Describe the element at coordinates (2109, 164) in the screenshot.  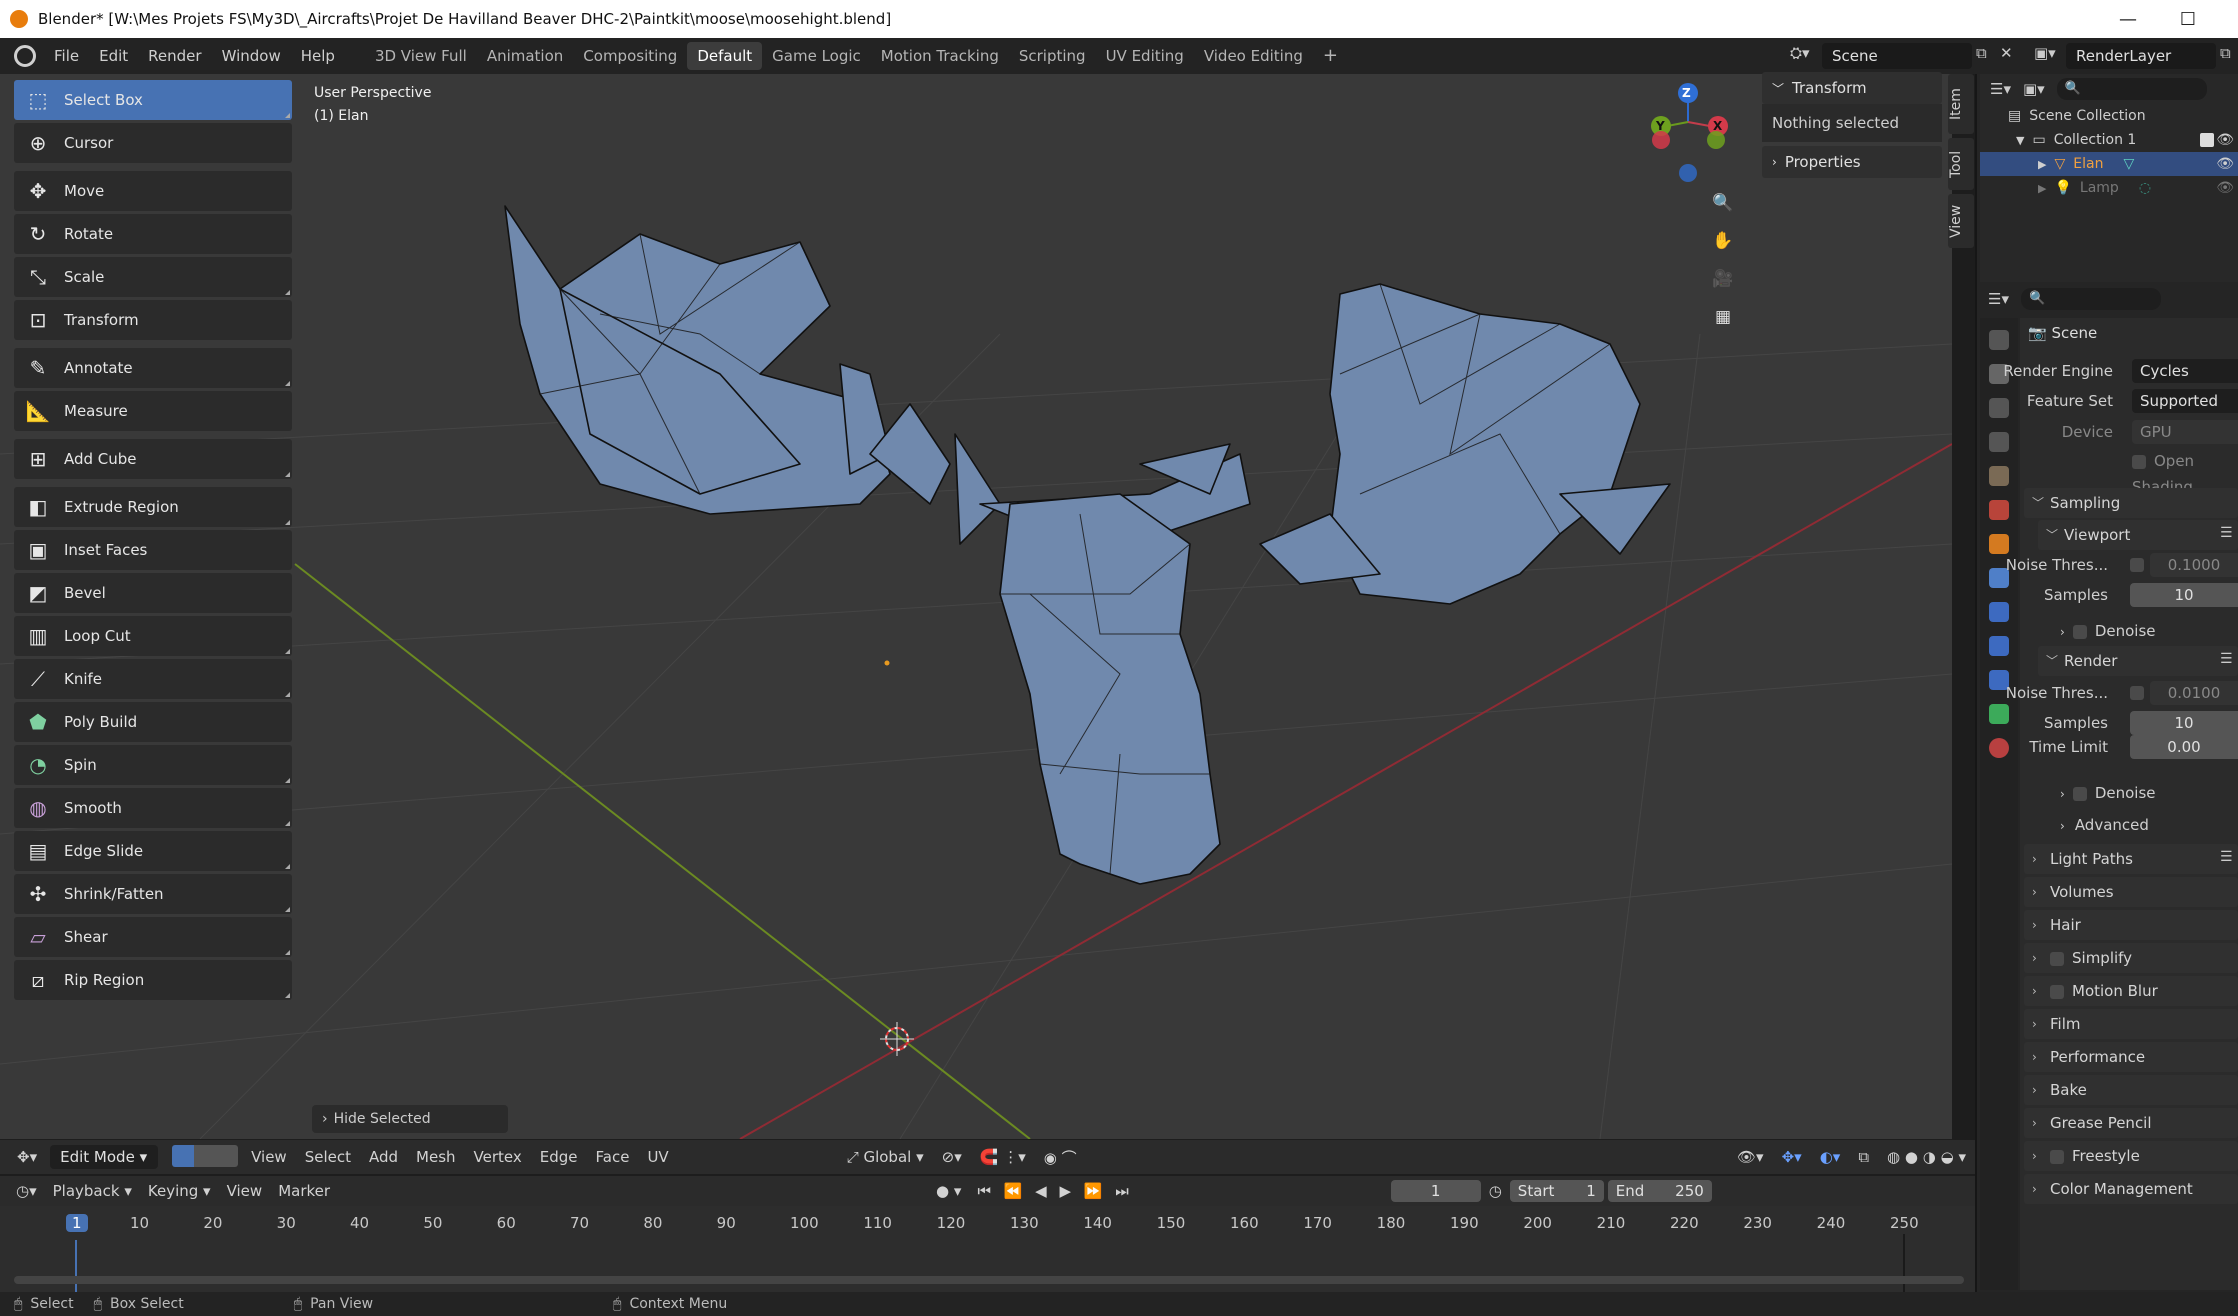
I see `outliner-row-elan: ▶ ▽ Elan ▽ 👁` at that location.